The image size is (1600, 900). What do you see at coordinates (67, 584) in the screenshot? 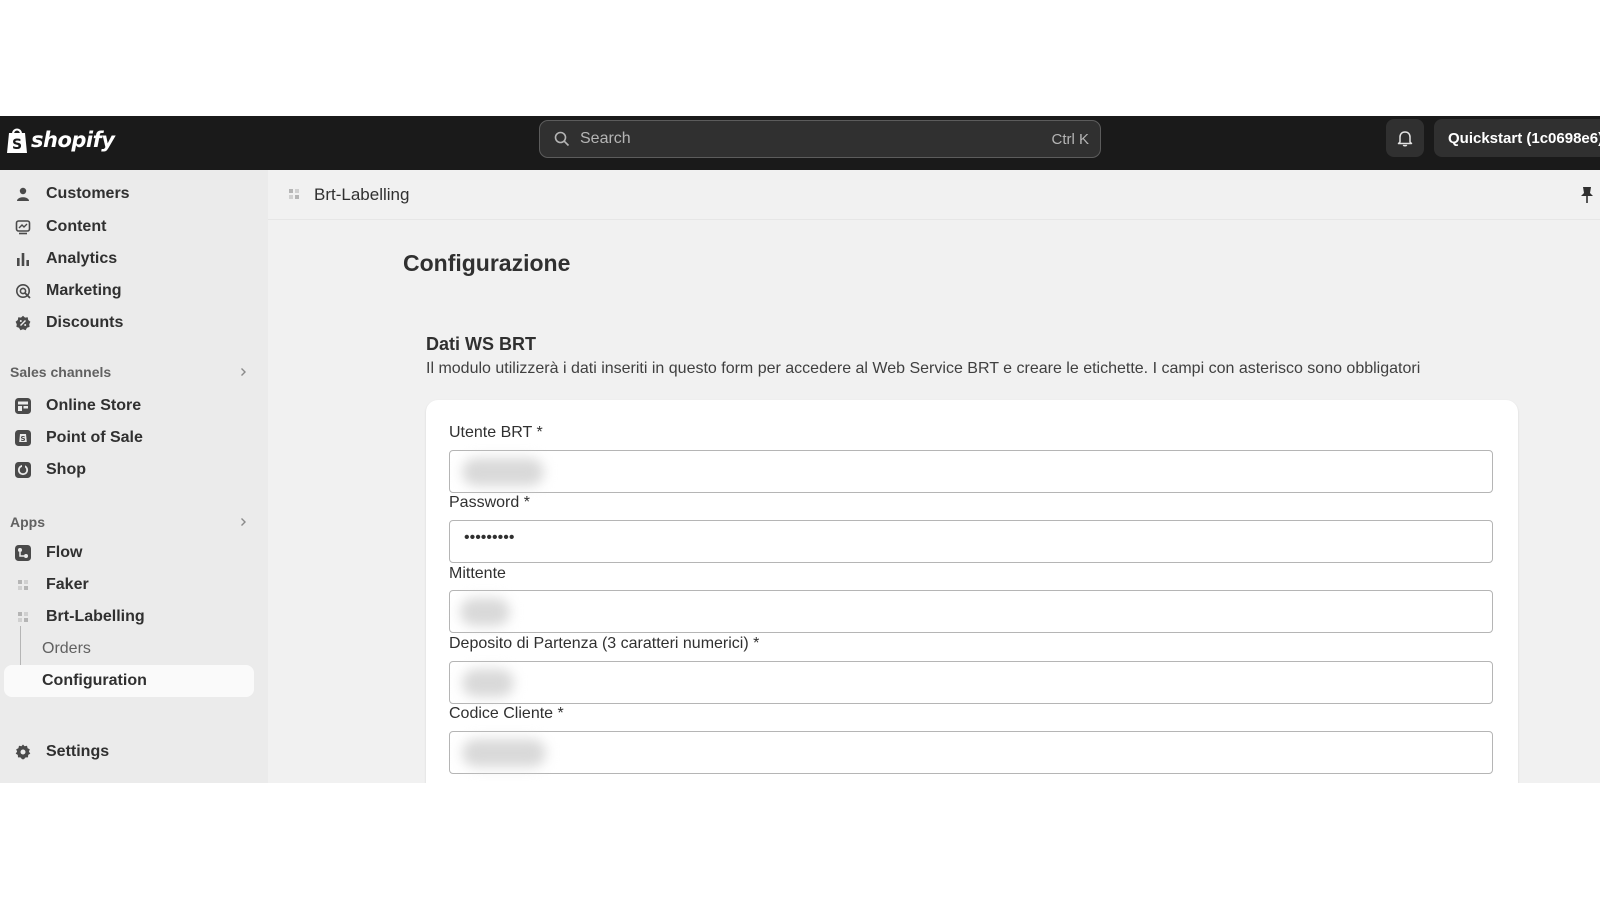
I see `sidebar-item-label: Faker` at bounding box center [67, 584].